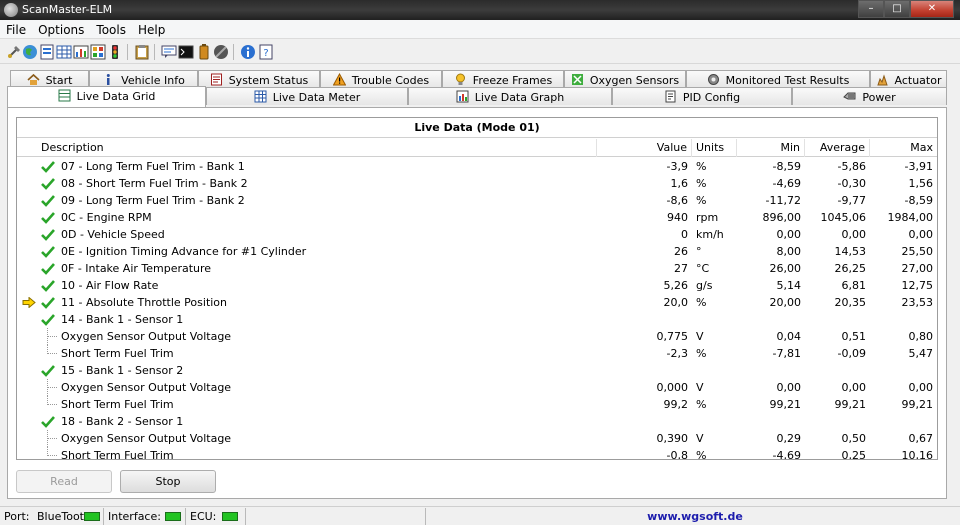 This screenshot has width=960, height=525. What do you see at coordinates (216, 79) in the screenshot?
I see `document-icon` at bounding box center [216, 79].